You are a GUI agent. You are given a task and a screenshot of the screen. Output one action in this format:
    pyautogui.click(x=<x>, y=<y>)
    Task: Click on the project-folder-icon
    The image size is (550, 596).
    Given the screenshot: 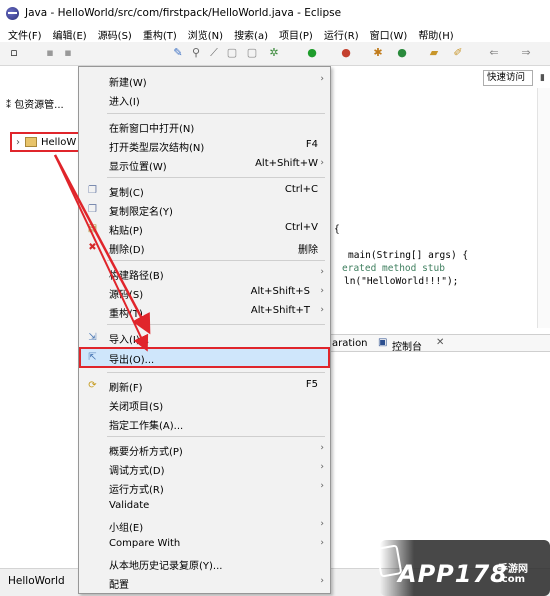 What is the action you would take?
    pyautogui.click(x=31, y=142)
    